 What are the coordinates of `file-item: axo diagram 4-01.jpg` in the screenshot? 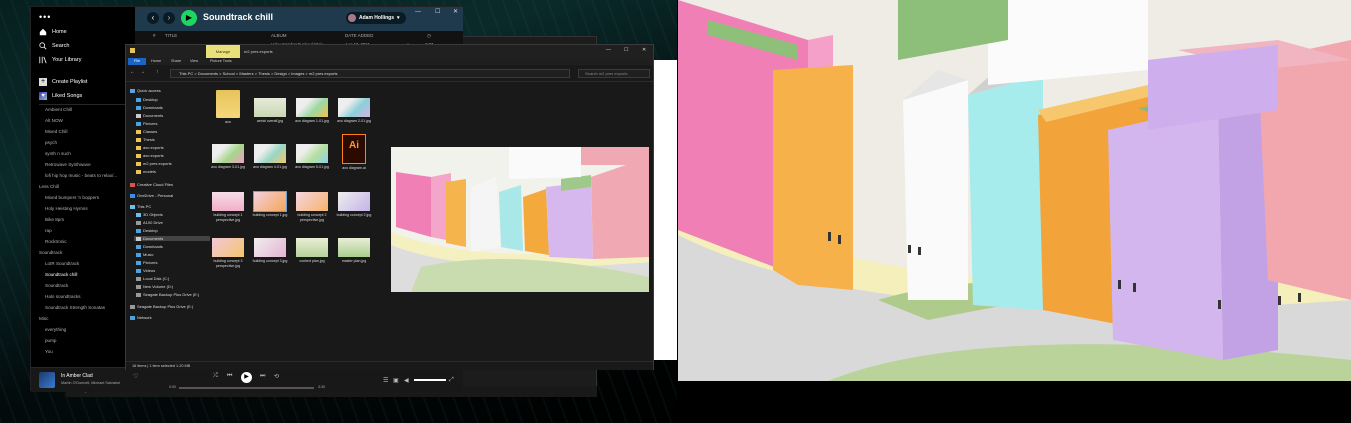 It's located at (270, 157).